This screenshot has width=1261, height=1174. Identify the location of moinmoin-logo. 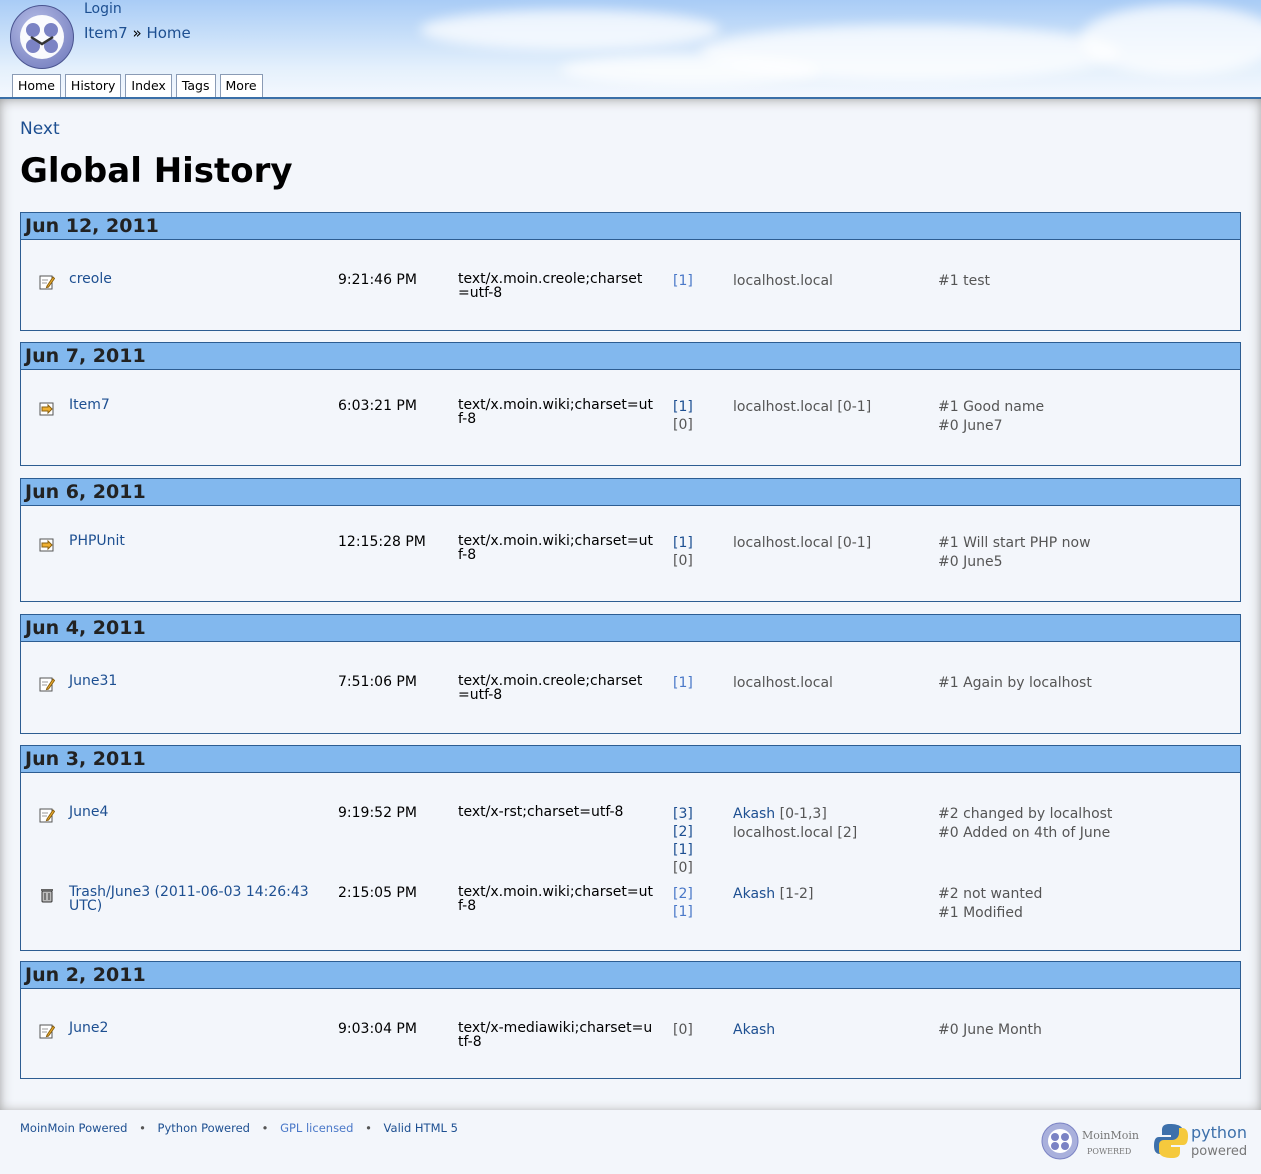
(42, 37).